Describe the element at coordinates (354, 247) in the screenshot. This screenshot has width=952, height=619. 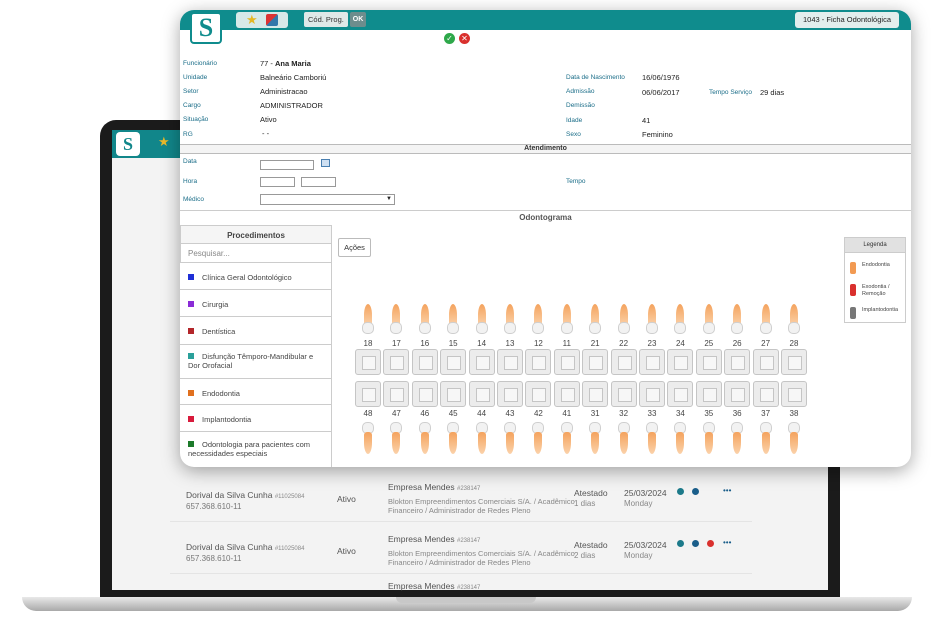
I see `acoes-button: Ações` at that location.